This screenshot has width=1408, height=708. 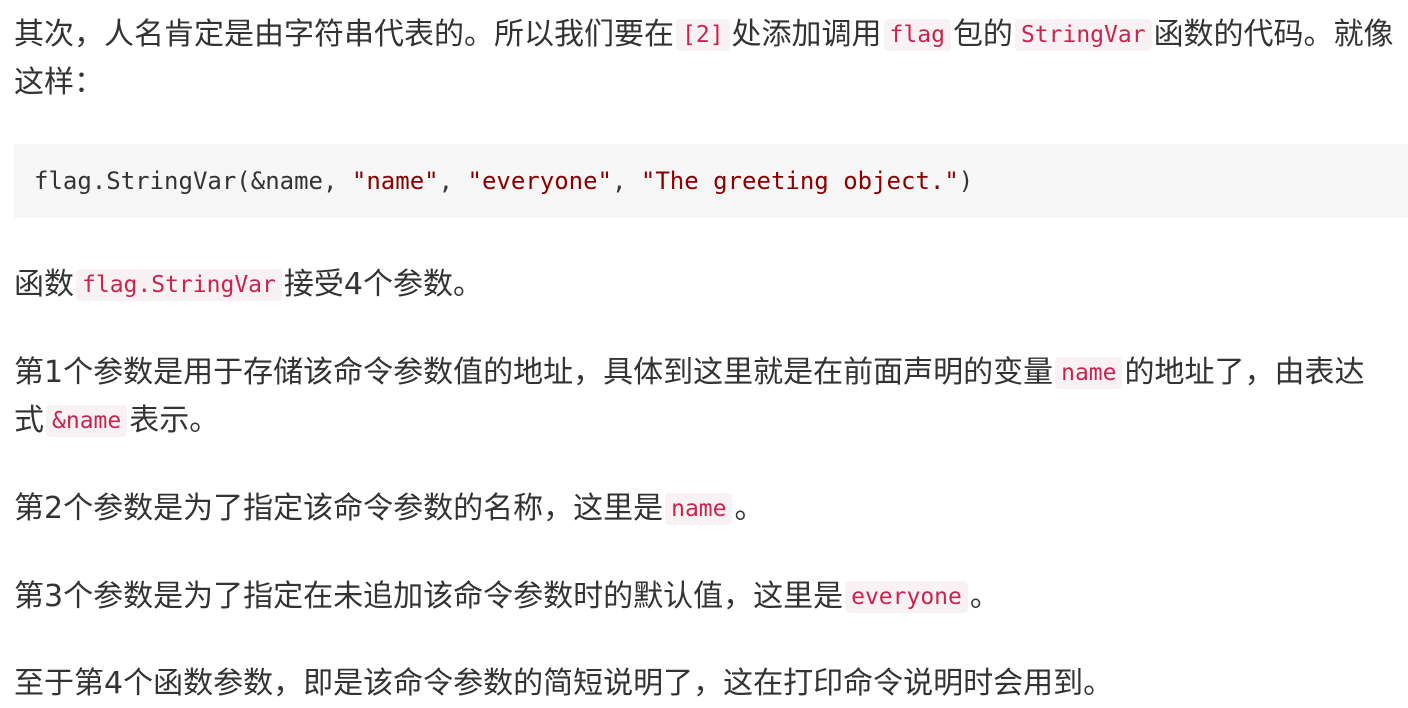 I want to click on paragraph-arg-2: 第2个参数是为了指定该命令参数的名称，这里是 name。, so click(x=704, y=509).